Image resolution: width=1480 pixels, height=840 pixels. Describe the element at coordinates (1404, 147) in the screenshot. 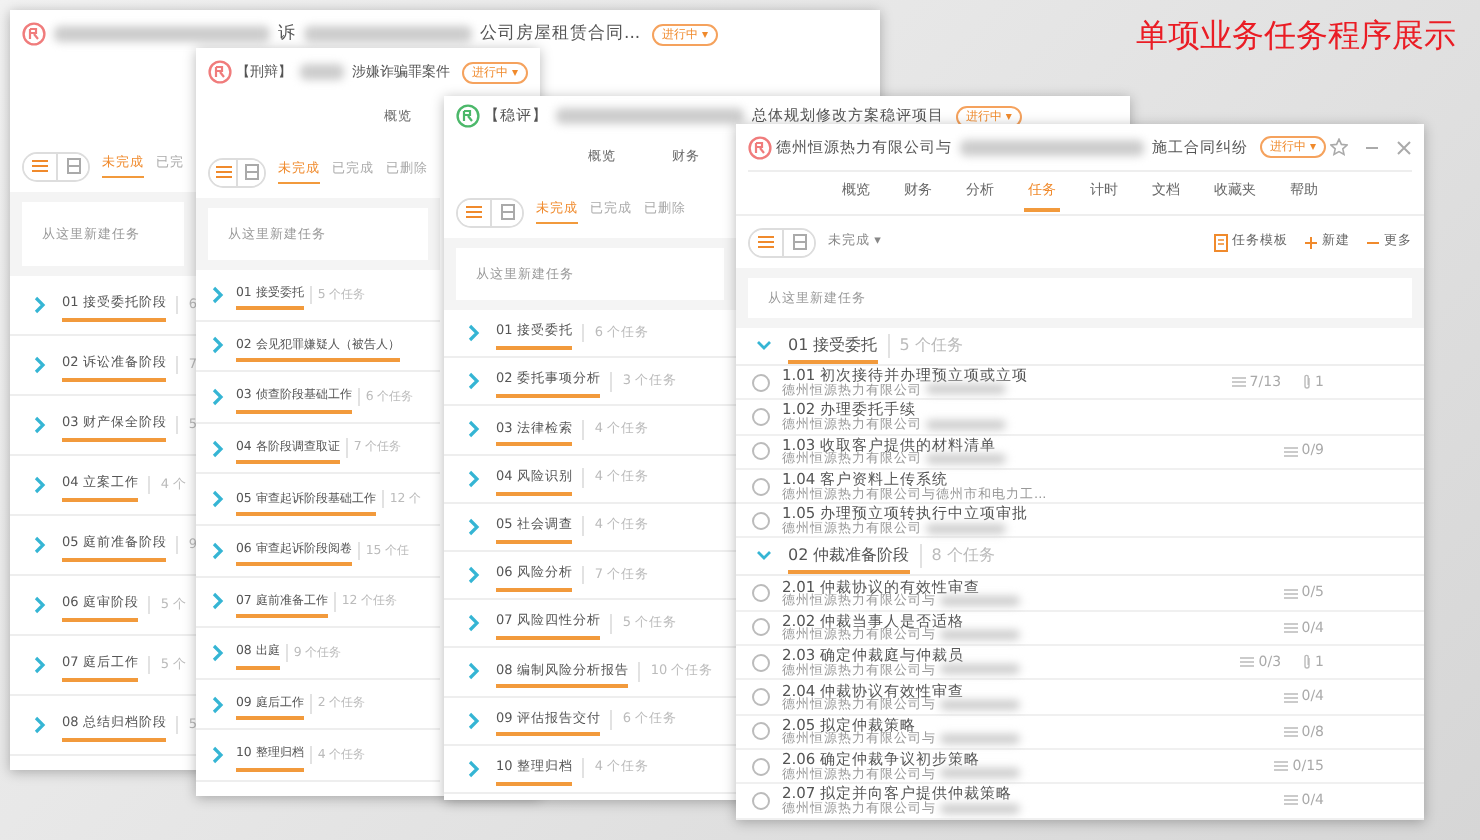

I see `close-icon` at that location.